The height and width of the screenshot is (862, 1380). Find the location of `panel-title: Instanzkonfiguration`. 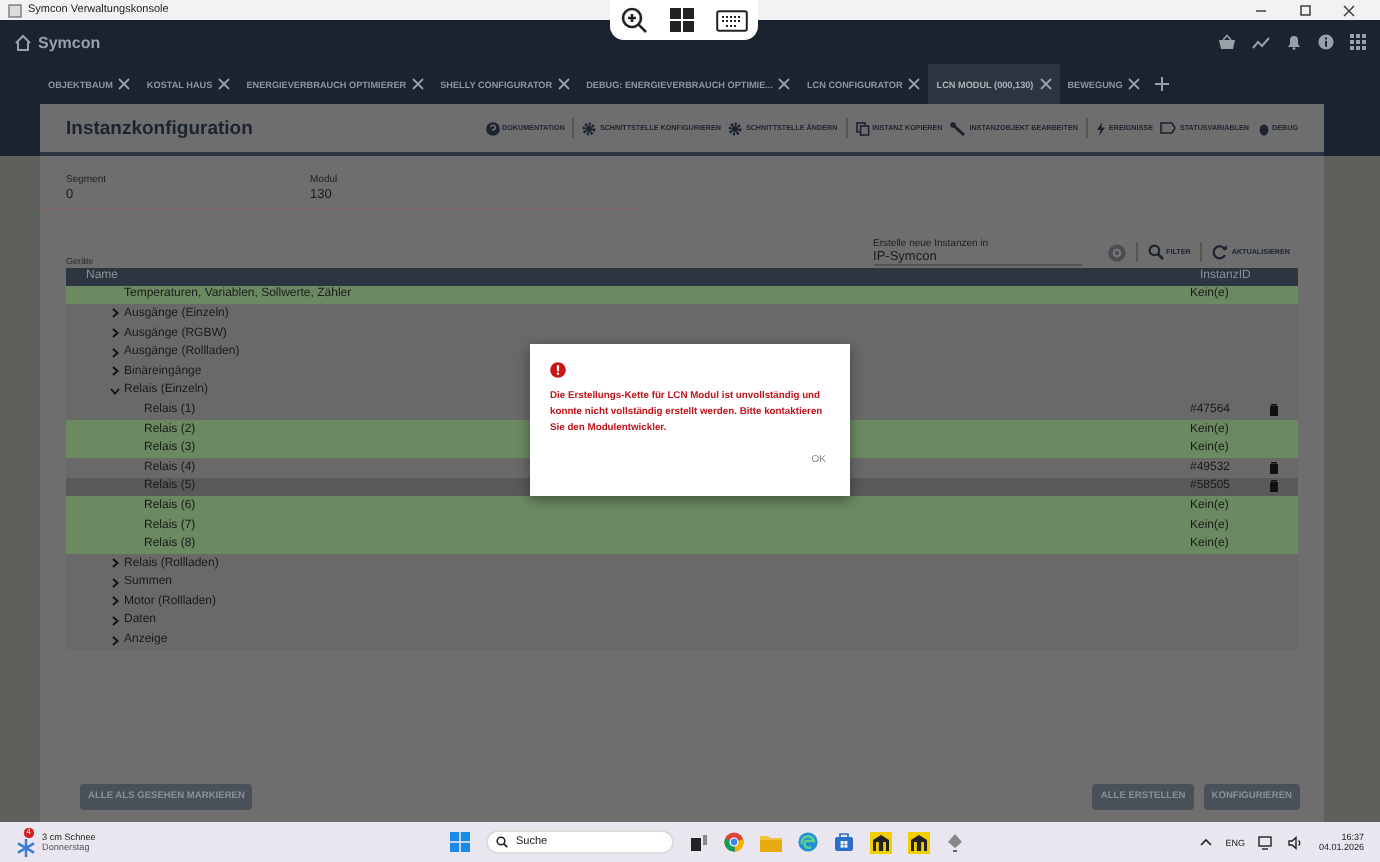

panel-title: Instanzkonfiguration is located at coordinates (159, 128).